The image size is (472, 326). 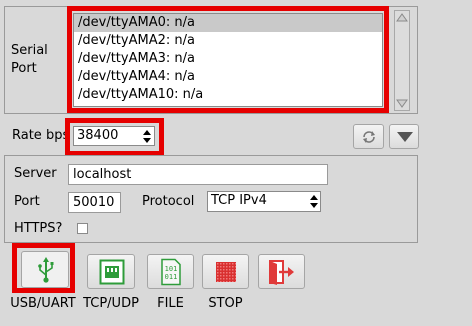 What do you see at coordinates (168, 201) in the screenshot?
I see `protocol-label: Protocol` at bounding box center [168, 201].